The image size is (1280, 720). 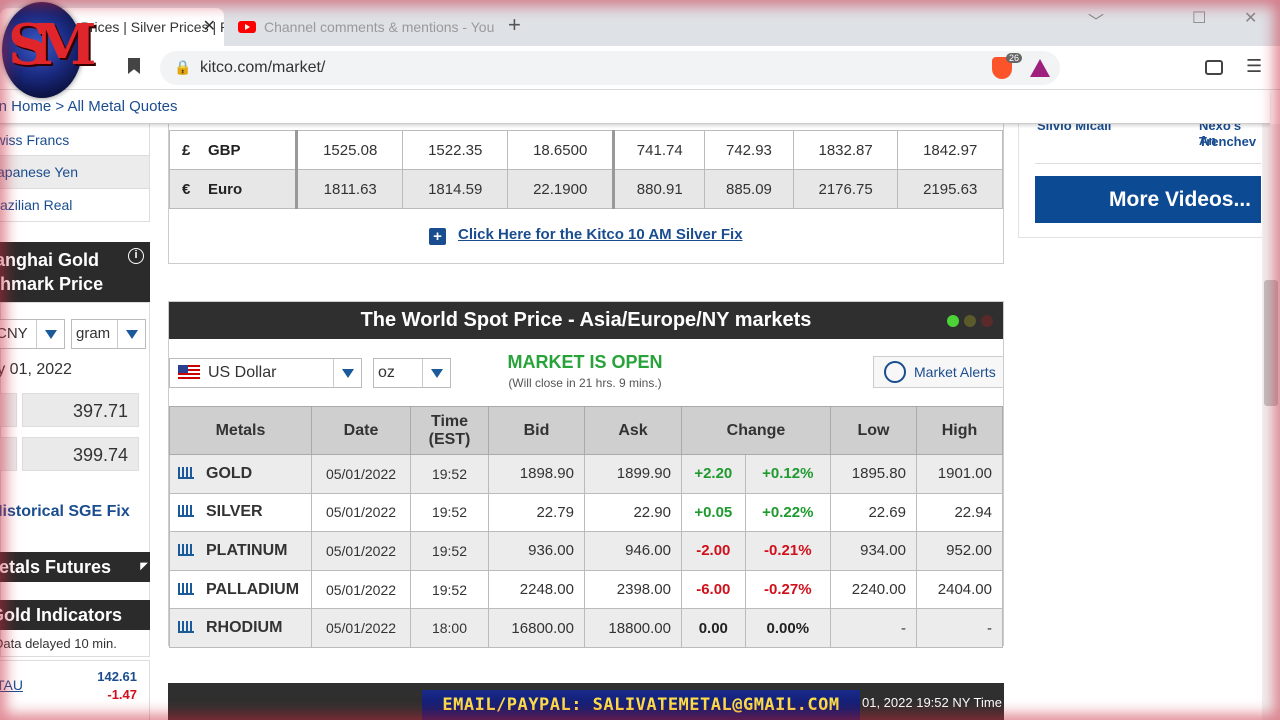 I want to click on tab-youtube-comments: Channel comments & mentions - You, so click(x=361, y=27).